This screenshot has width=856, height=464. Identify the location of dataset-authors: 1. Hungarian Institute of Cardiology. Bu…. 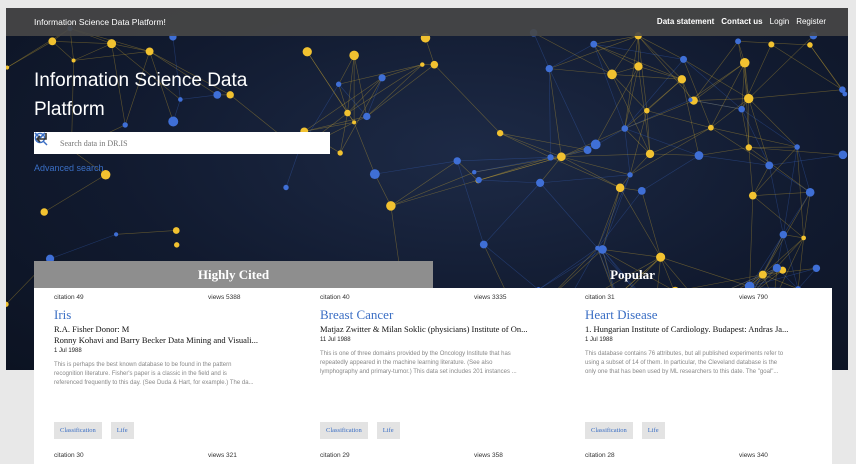
(687, 329).